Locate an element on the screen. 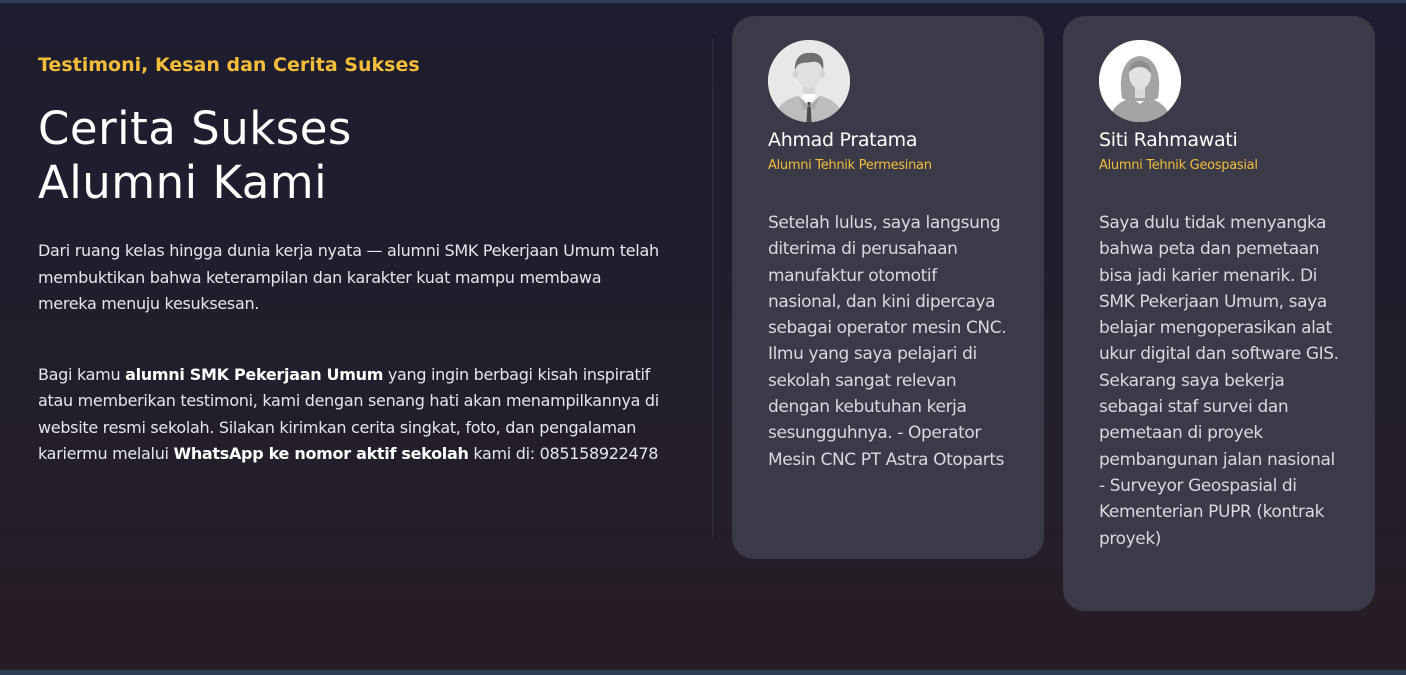 This screenshot has height=675, width=1406. heading-line-1: Cerita Sukses is located at coordinates (195, 128).